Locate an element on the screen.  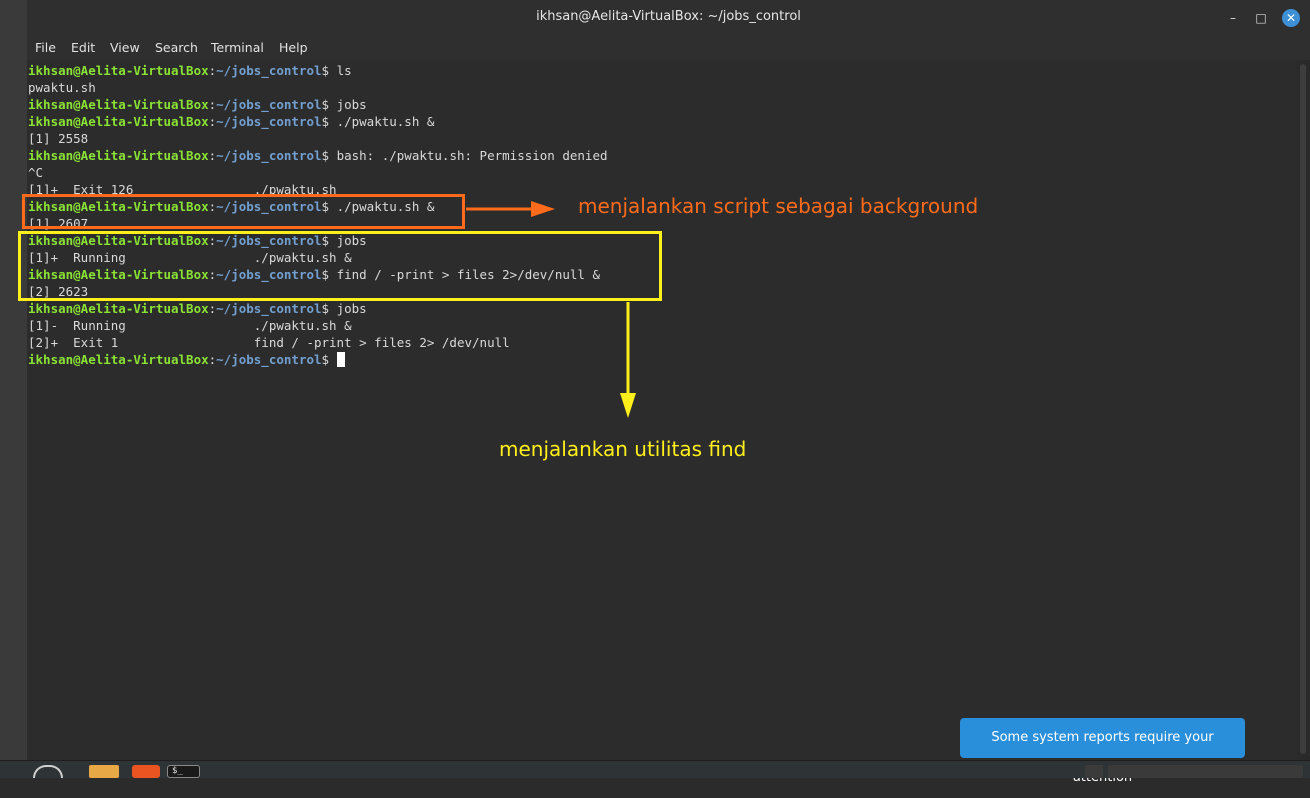
tray-icon is located at coordinates (1094, 771).